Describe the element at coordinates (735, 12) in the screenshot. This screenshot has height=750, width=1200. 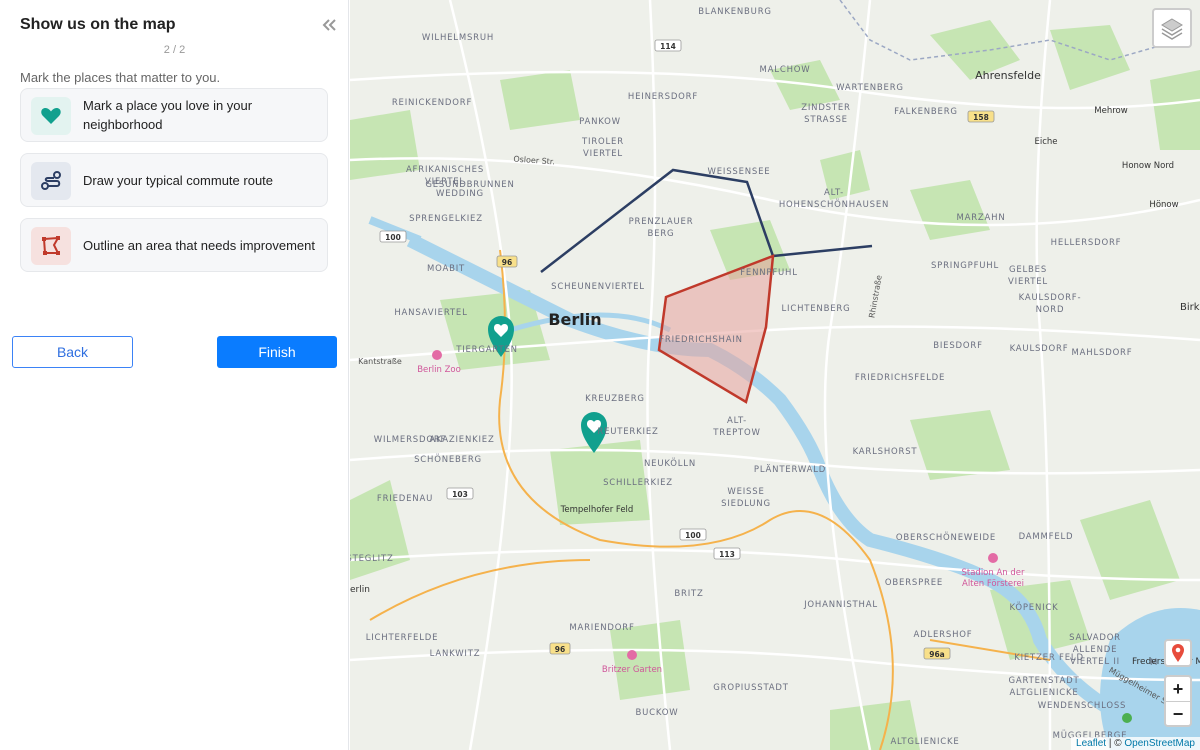
I see `district-label: BLANKENBURG` at that location.